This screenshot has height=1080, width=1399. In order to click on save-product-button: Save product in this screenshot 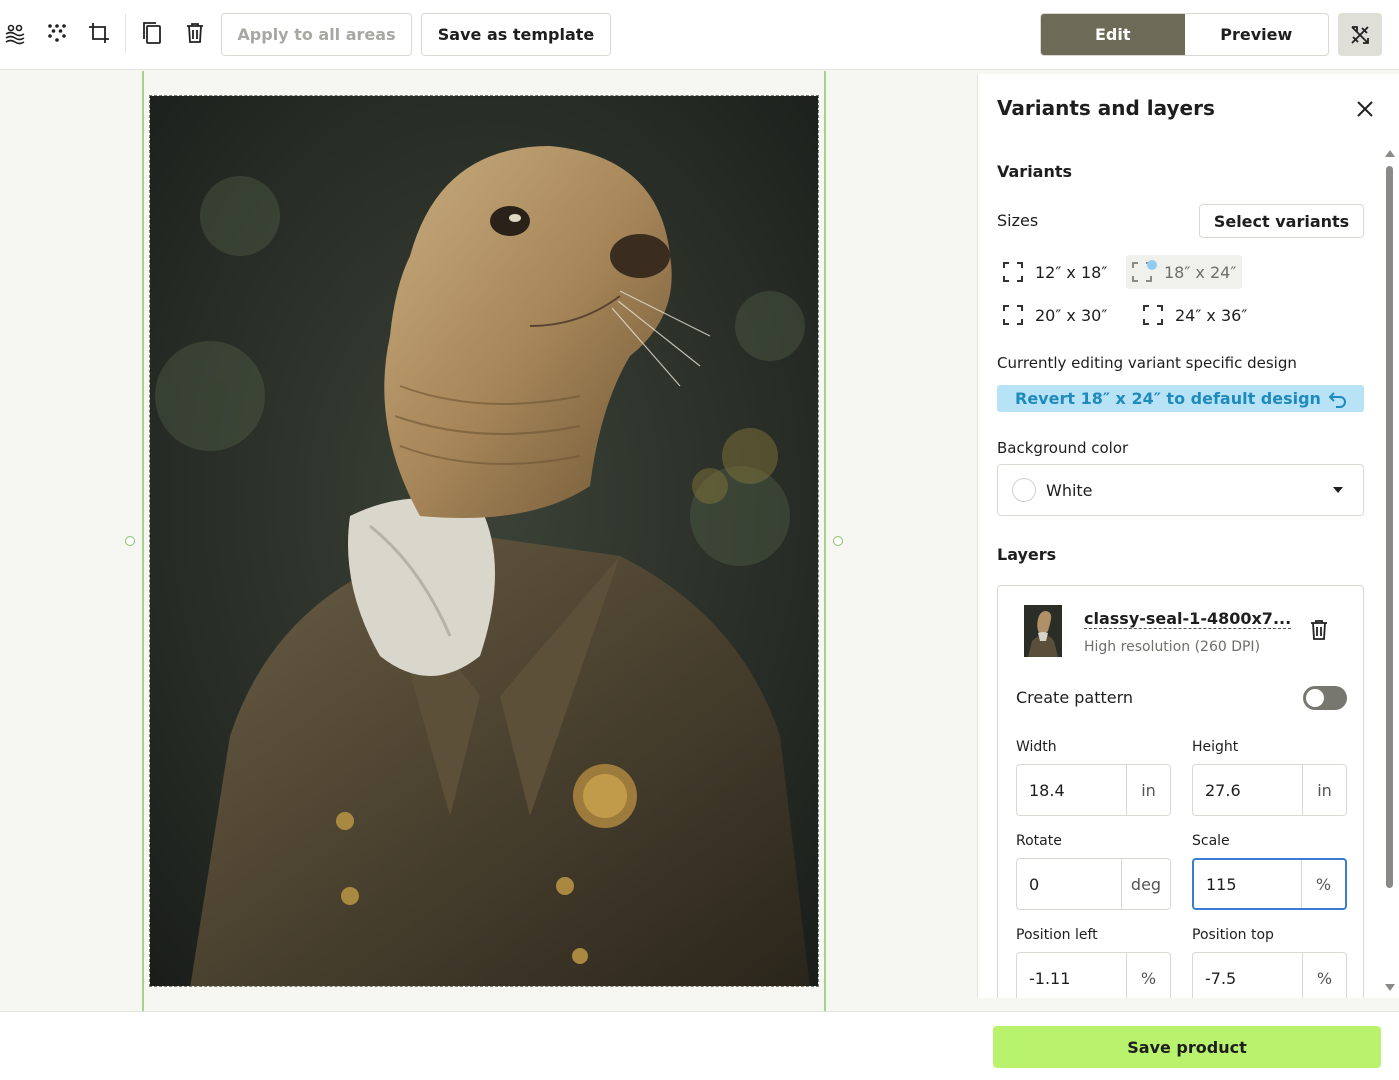, I will do `click(1187, 1047)`.